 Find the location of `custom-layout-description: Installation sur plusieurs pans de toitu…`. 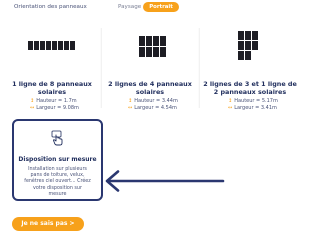

custom-layout-description: Installation sur plusieurs pans de toitu… is located at coordinates (57, 182).